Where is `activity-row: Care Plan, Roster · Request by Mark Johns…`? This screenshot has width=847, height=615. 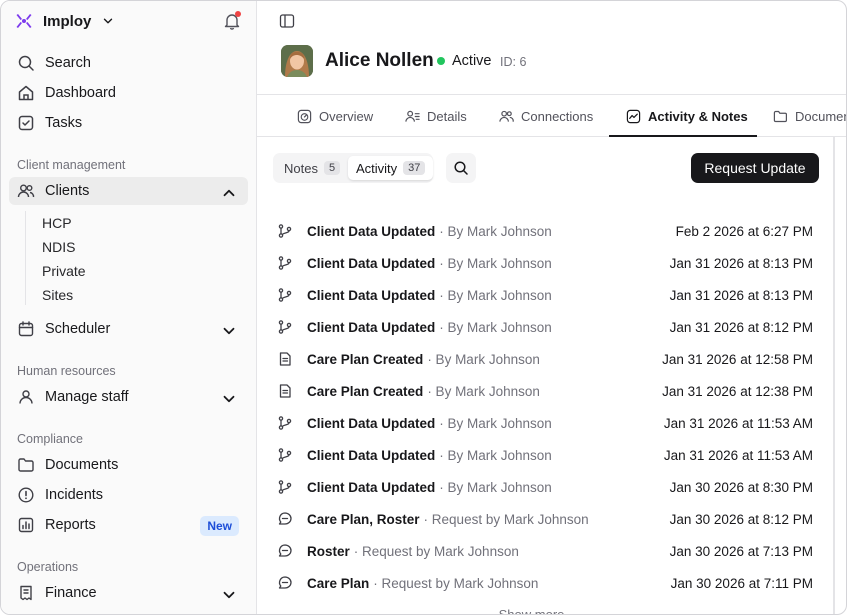
activity-row: Care Plan, Roster · Request by Mark Johns… is located at coordinates (545, 519).